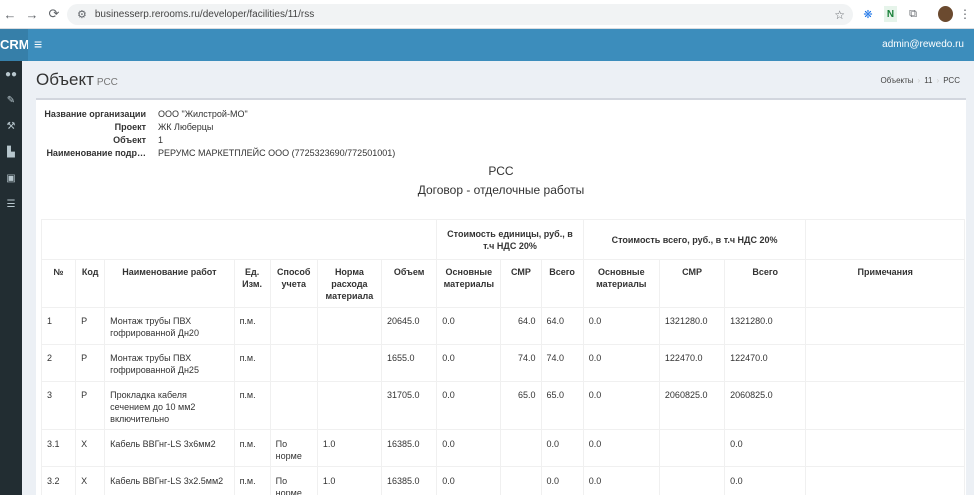  I want to click on col-method: Способ учета, so click(293, 283).